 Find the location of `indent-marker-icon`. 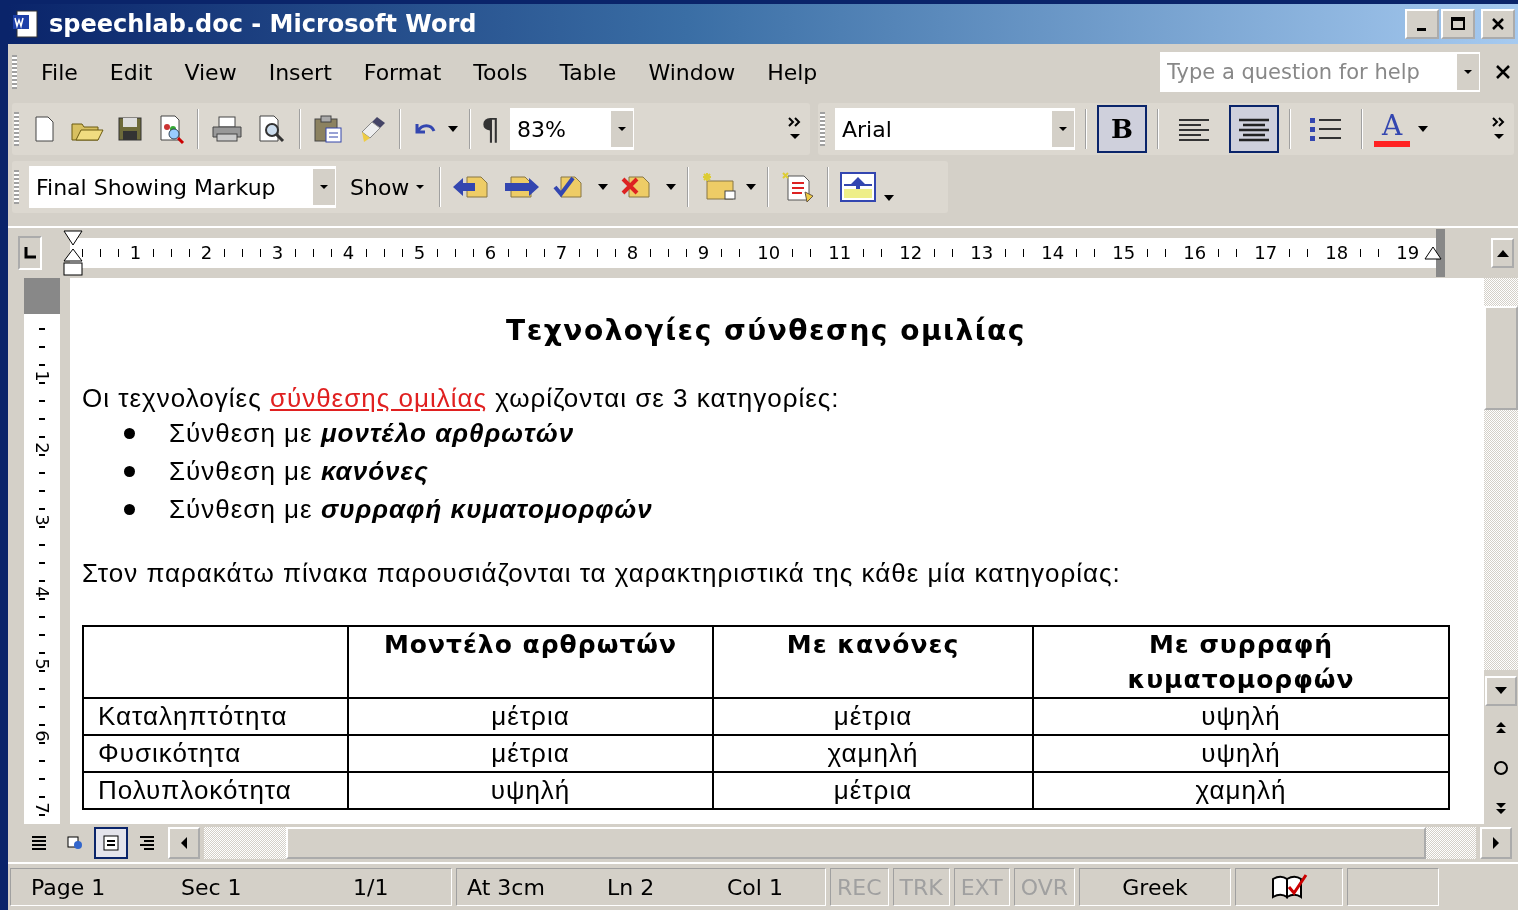

indent-marker-icon is located at coordinates (73, 253).